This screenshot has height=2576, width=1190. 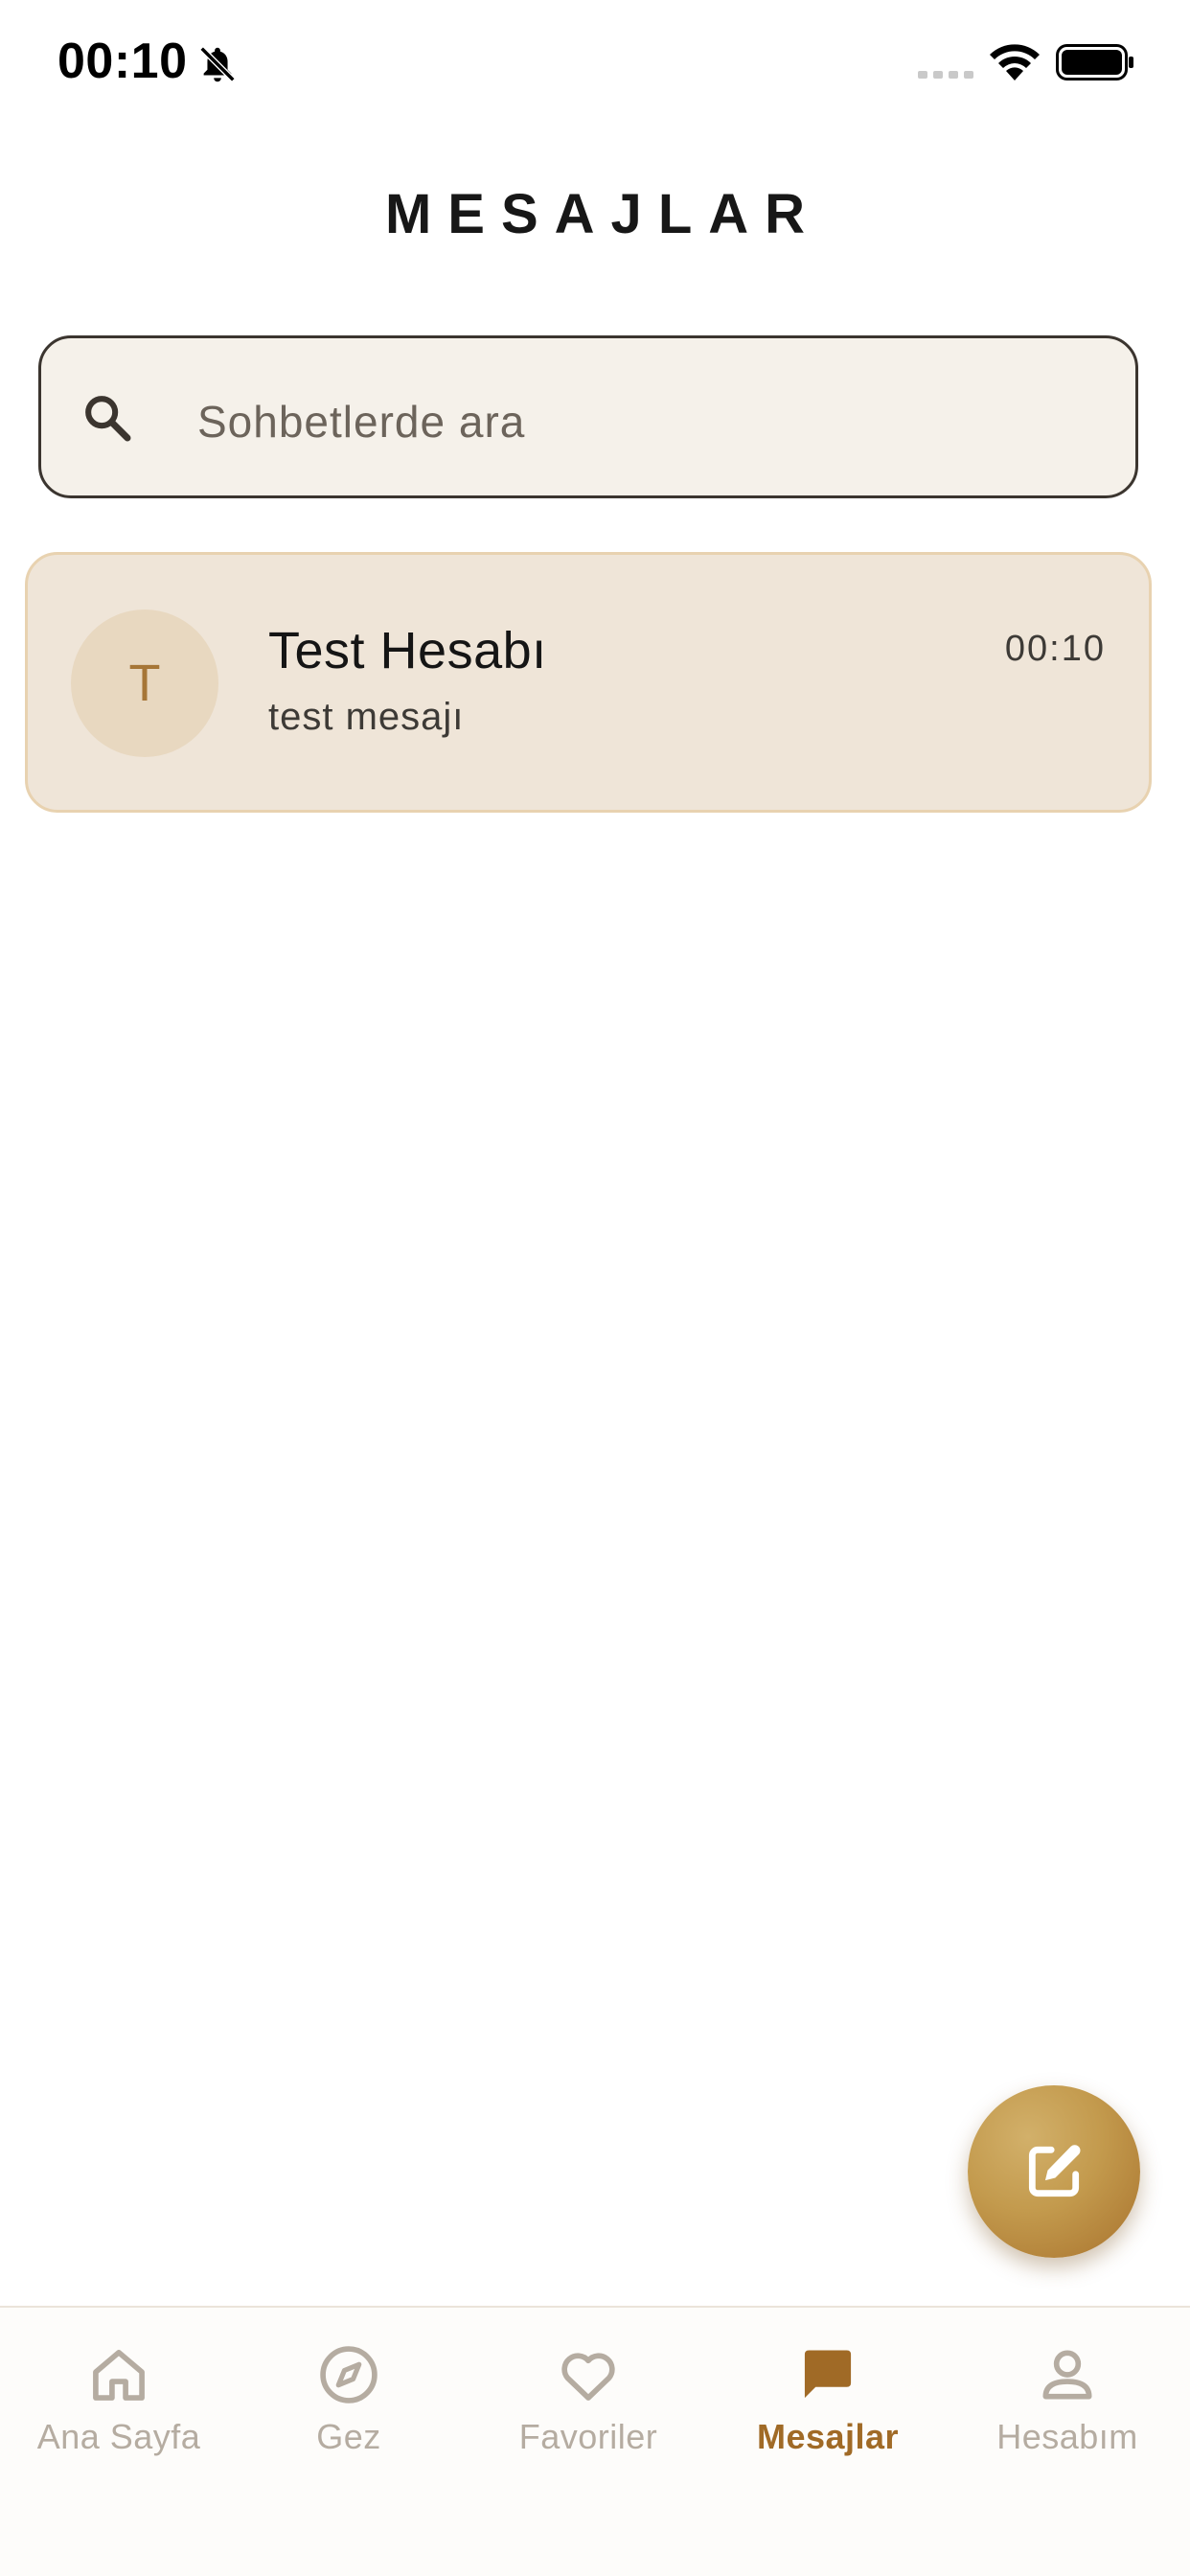 I want to click on home-icon, so click(x=119, y=2375).